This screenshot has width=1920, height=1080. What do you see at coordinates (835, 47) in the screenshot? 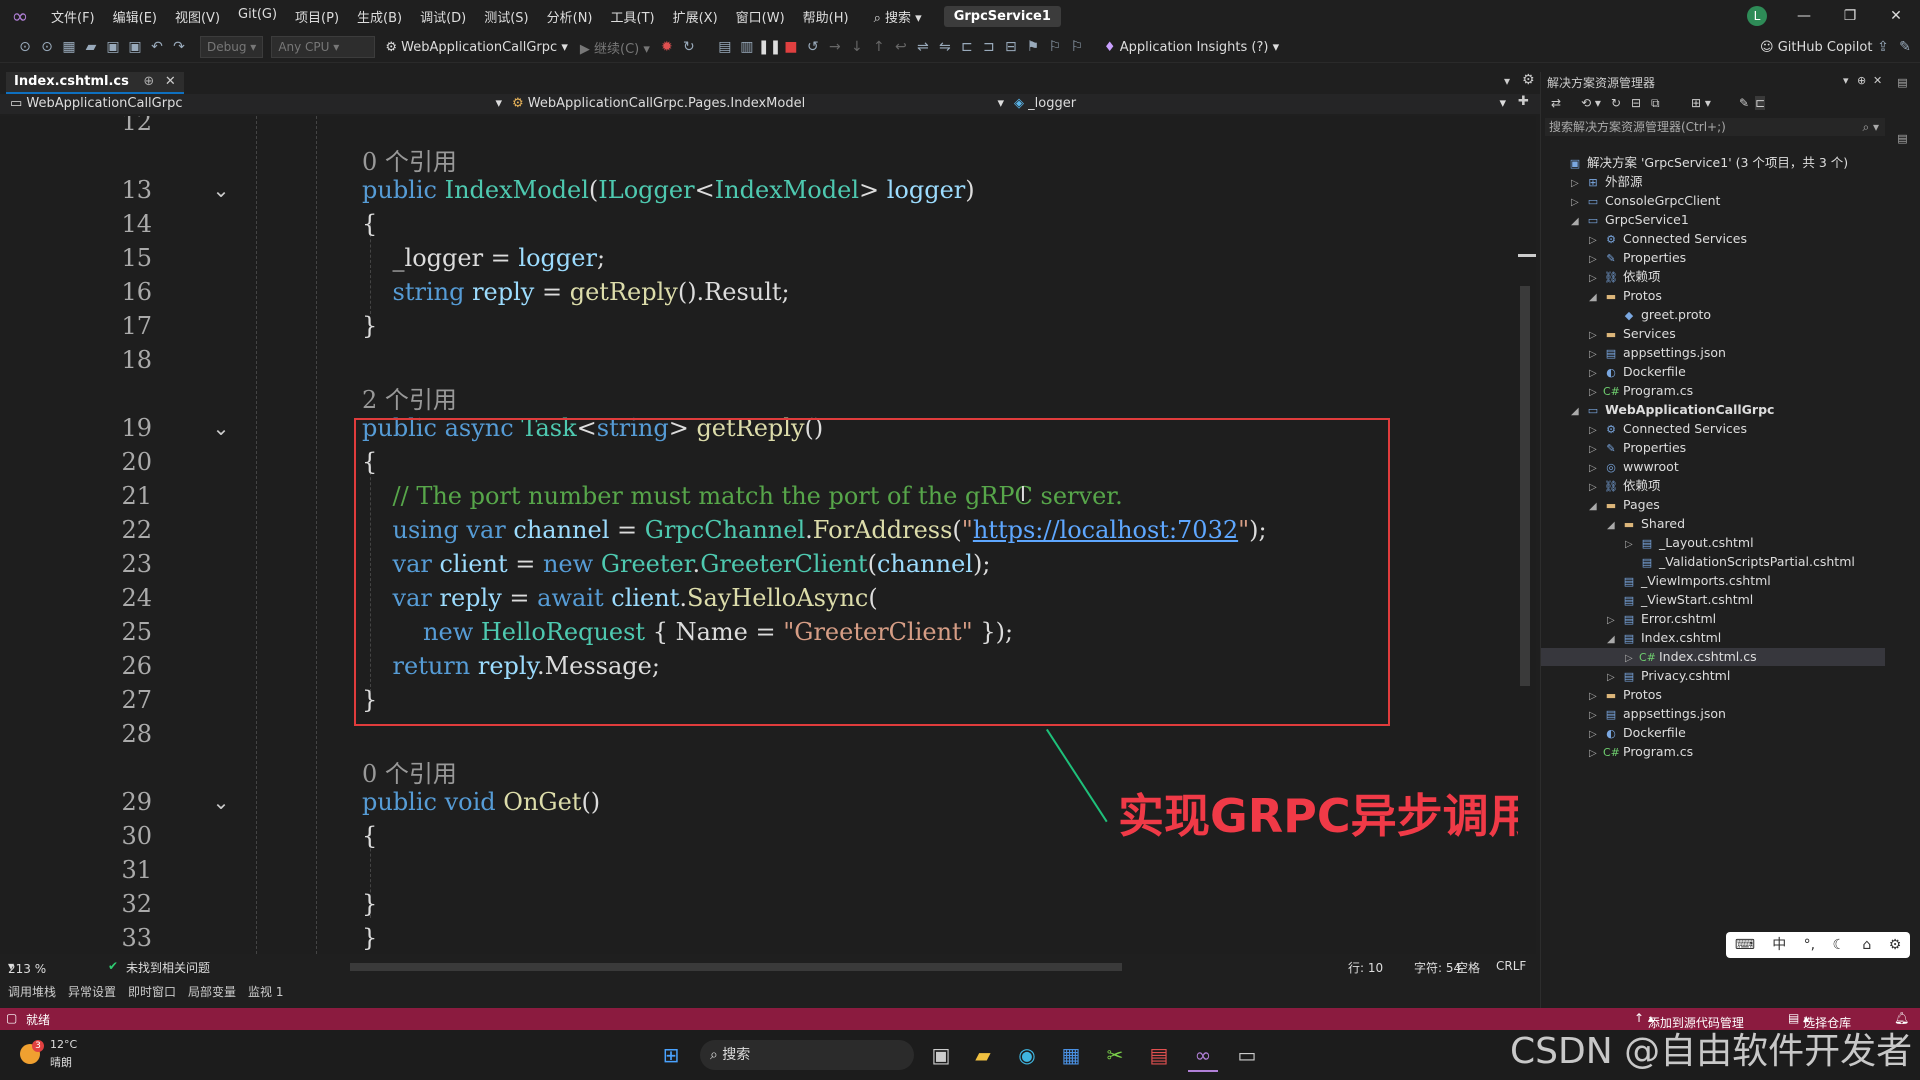
I see `step-over-icon: →` at bounding box center [835, 47].